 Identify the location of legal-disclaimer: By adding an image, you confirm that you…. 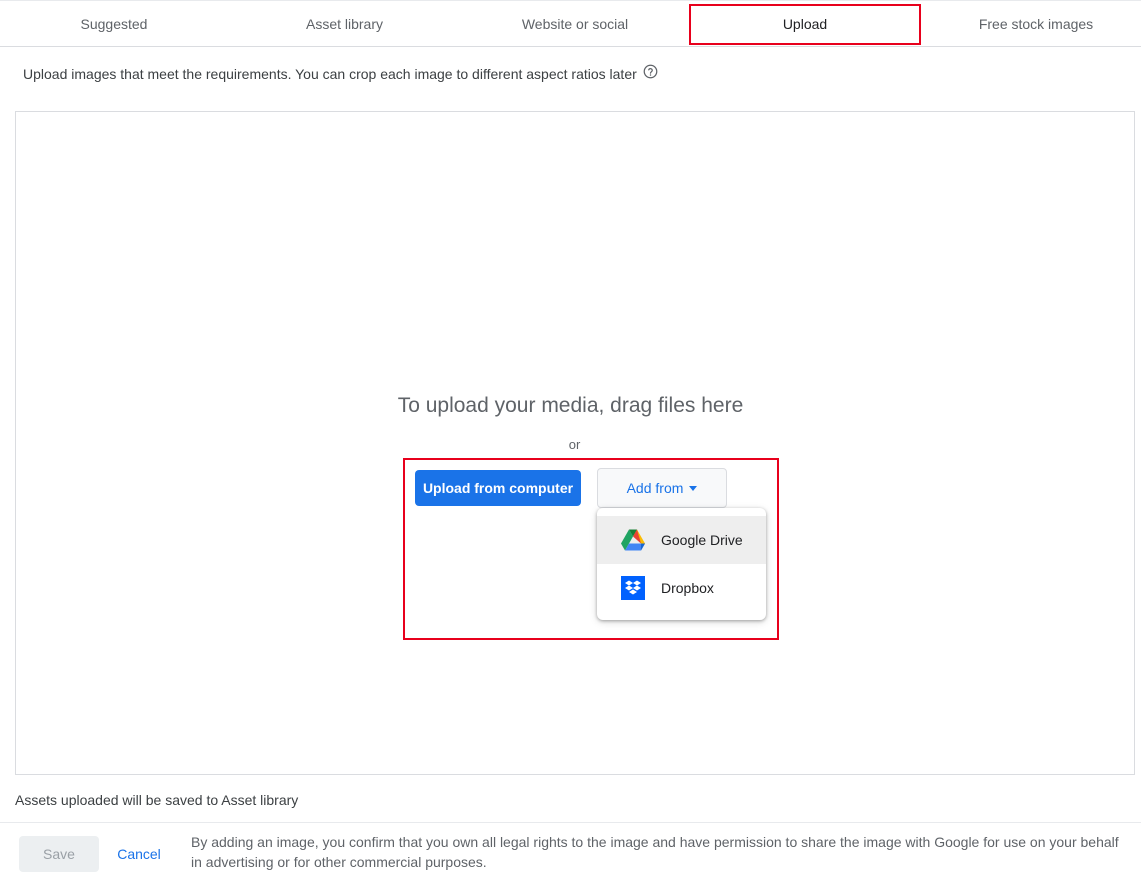
(655, 852).